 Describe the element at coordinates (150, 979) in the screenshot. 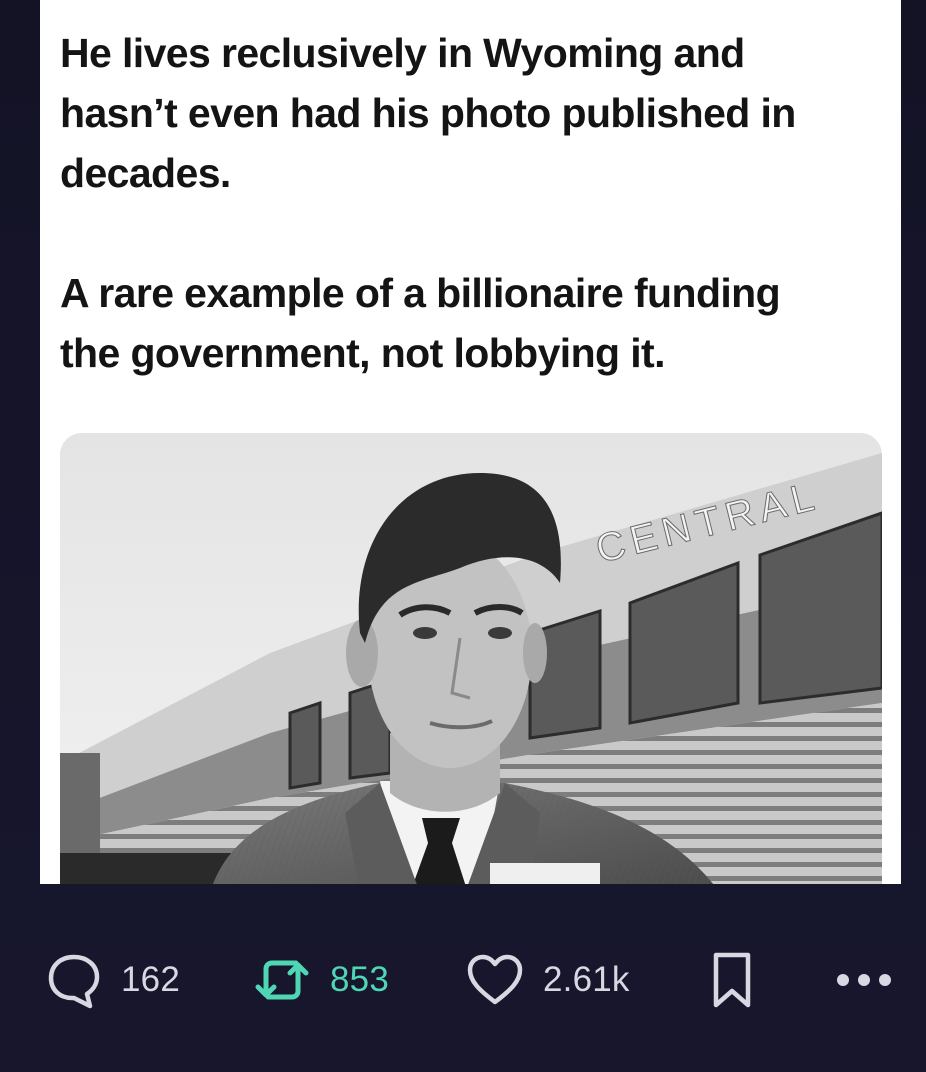

I see `reply-count: 162` at that location.